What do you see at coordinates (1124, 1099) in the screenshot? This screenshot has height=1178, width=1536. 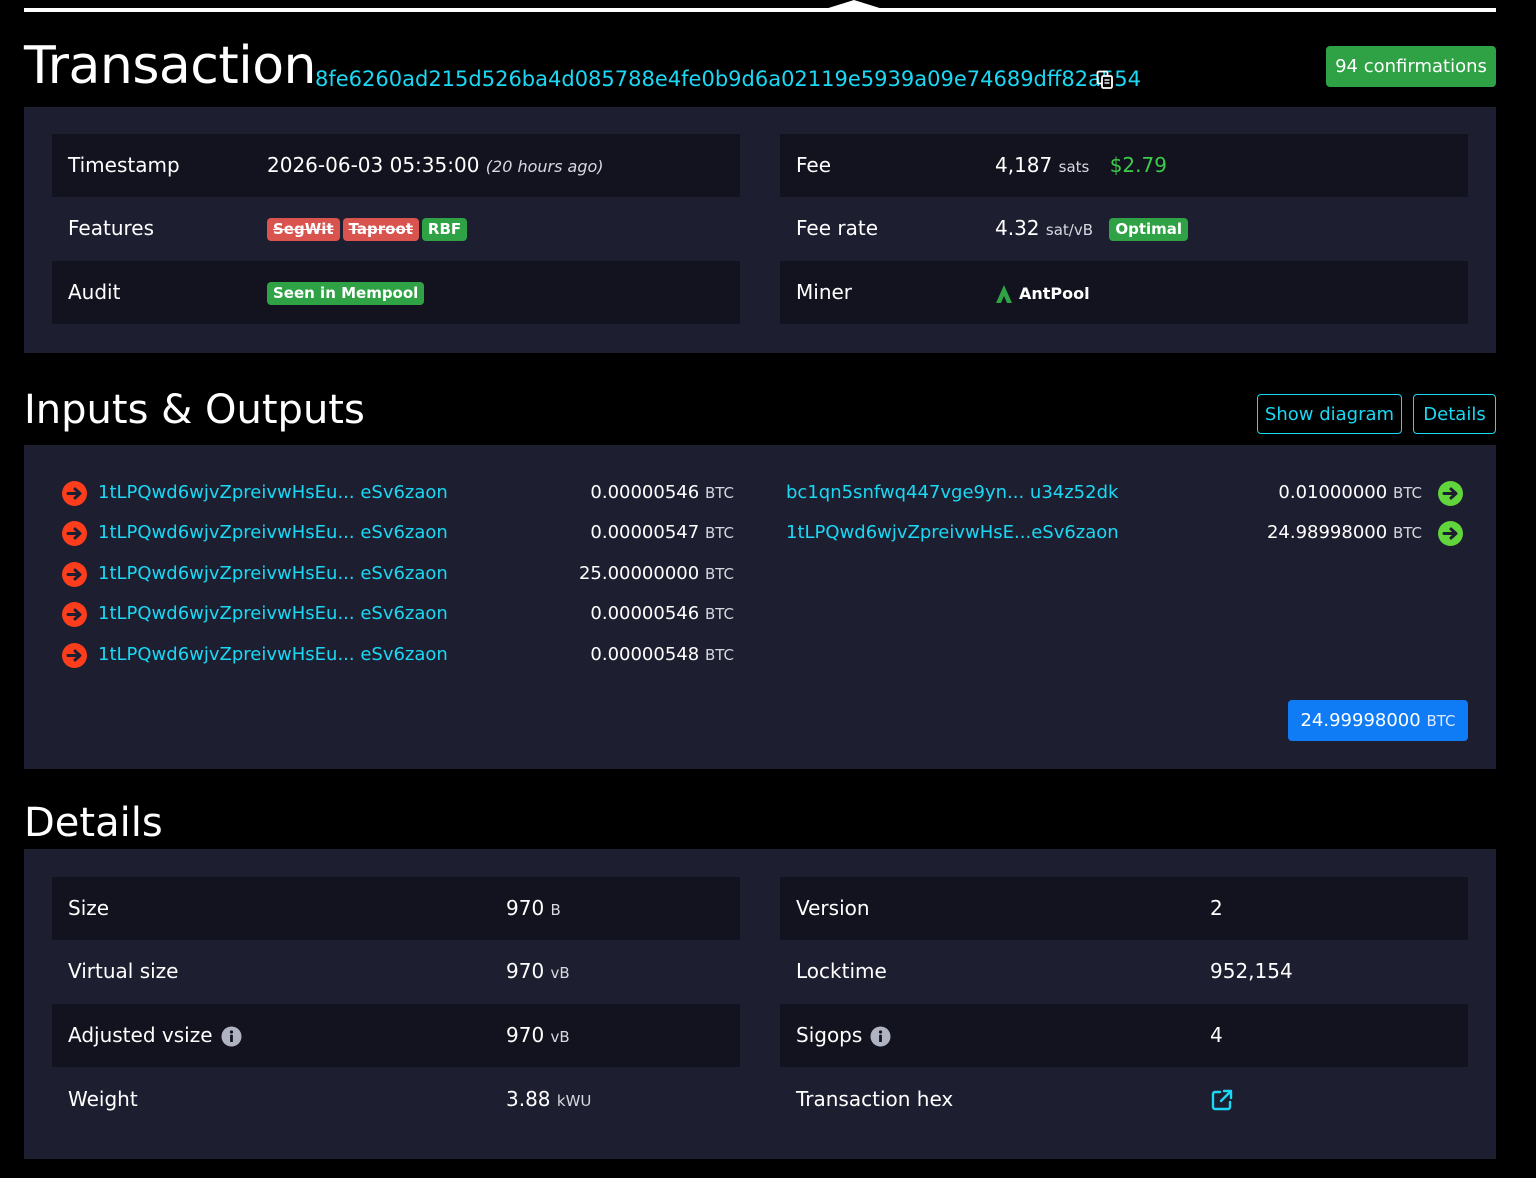 I see `tx-hex-row: Transaction hex` at bounding box center [1124, 1099].